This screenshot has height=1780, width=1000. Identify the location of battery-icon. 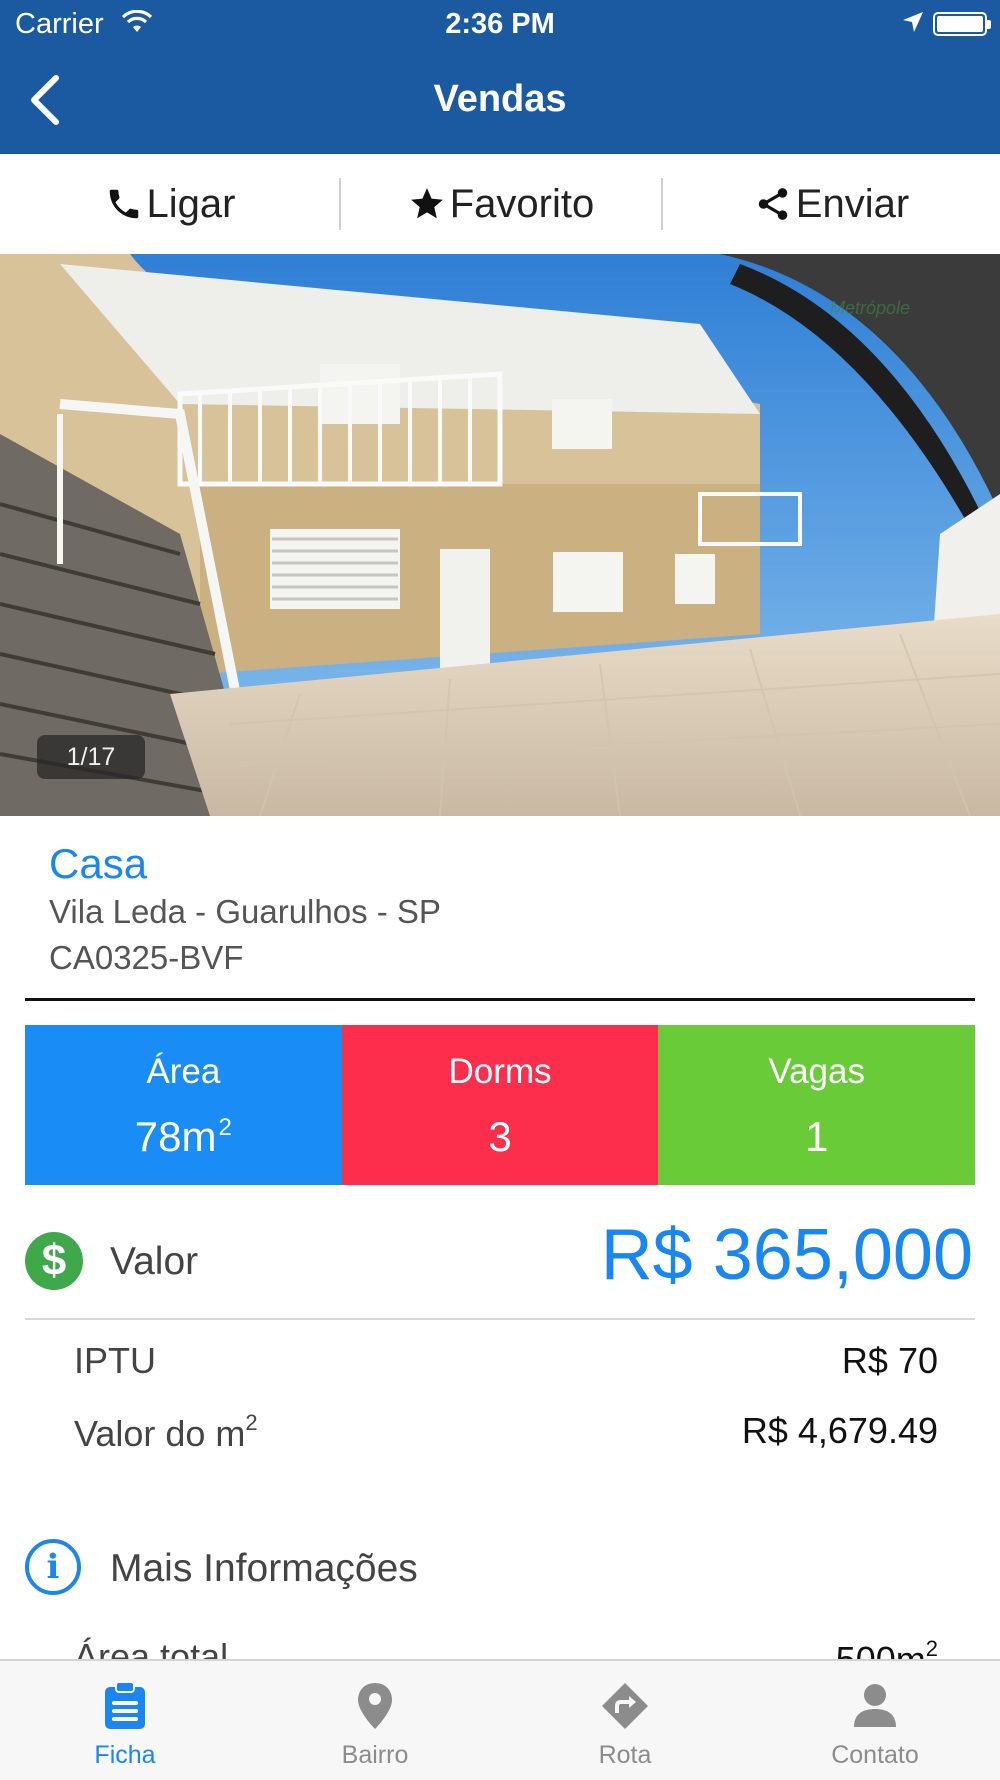
(962, 24).